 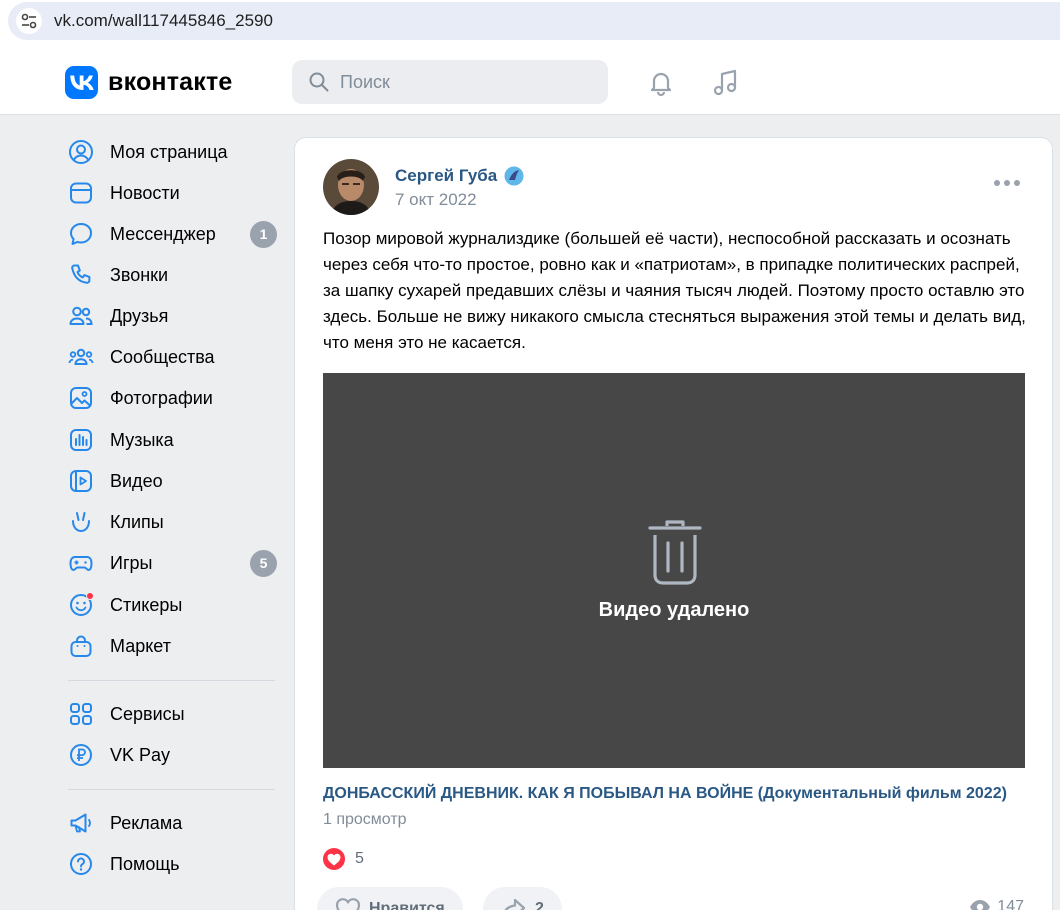 What do you see at coordinates (170, 275) in the screenshot?
I see `sidebar-item-calls: Звонки` at bounding box center [170, 275].